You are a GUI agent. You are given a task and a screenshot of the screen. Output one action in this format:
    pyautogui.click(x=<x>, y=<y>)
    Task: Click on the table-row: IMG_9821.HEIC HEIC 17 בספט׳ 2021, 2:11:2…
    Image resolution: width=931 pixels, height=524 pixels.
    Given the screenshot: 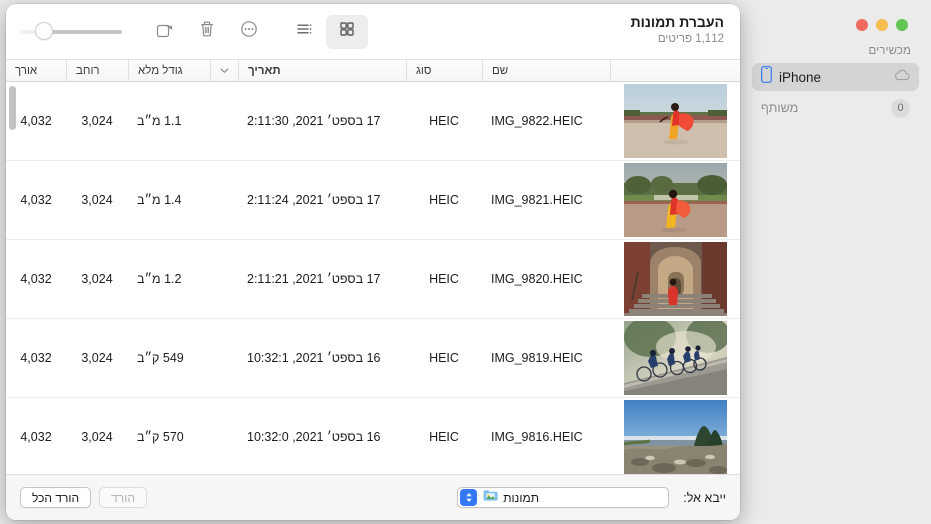 What is the action you would take?
    pyautogui.click(x=373, y=200)
    